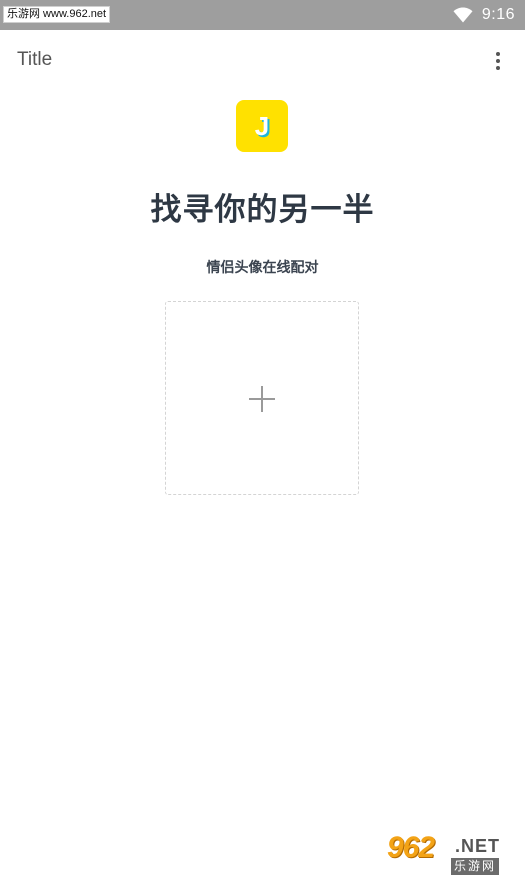  What do you see at coordinates (463, 15) in the screenshot?
I see `wifi-icon` at bounding box center [463, 15].